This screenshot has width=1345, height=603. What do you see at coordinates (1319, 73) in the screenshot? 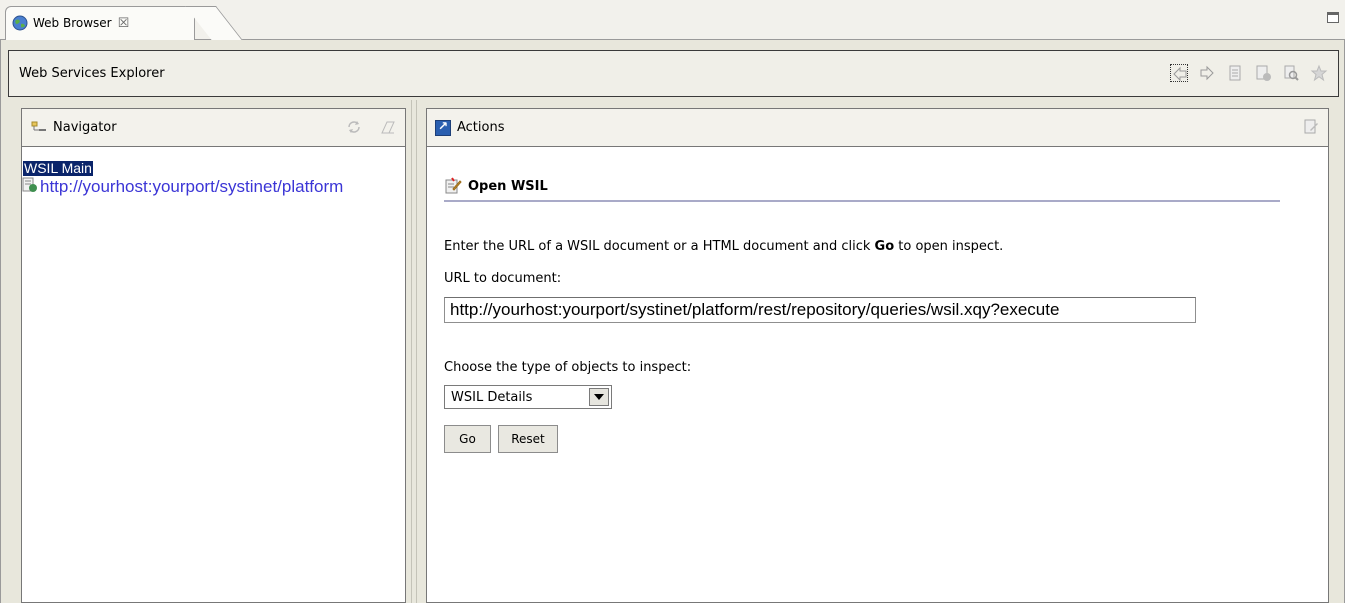
I see `favorite-icon` at bounding box center [1319, 73].